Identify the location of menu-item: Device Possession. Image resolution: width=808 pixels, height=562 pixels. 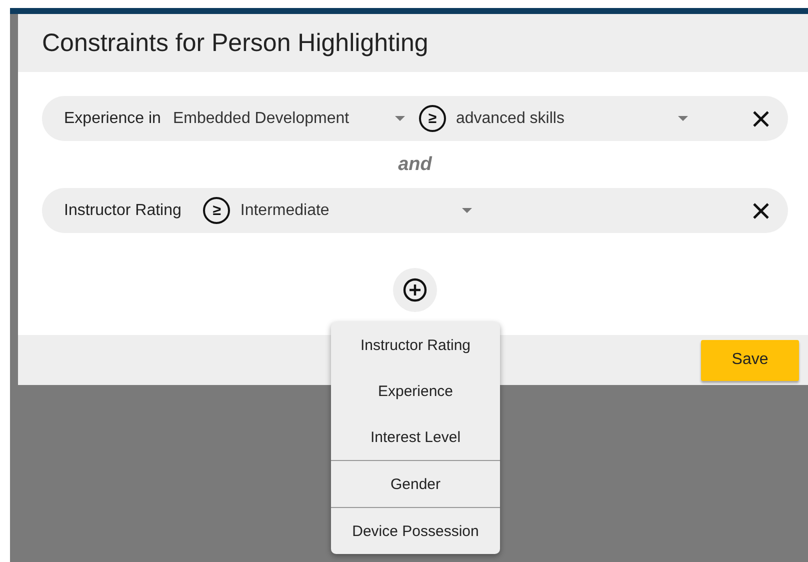
(415, 531).